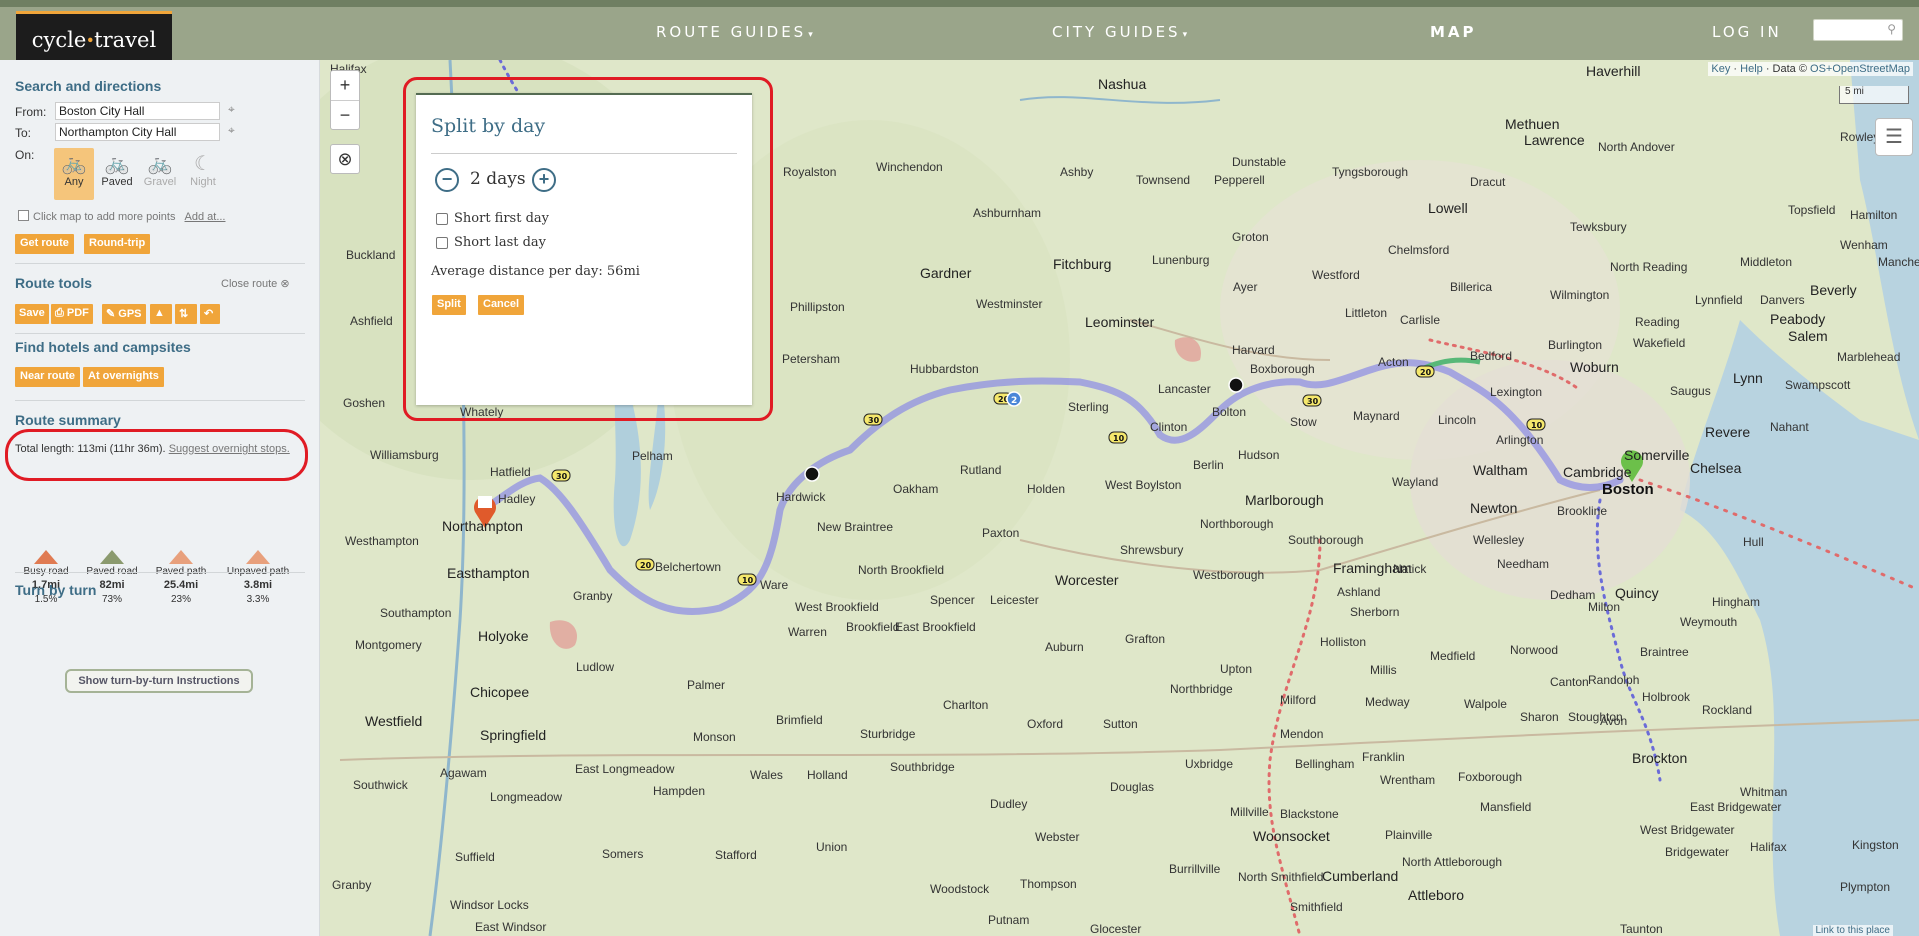 This screenshot has width=1919, height=936. Describe the element at coordinates (1657, 322) in the screenshot. I see `map-place-label: Reading` at that location.